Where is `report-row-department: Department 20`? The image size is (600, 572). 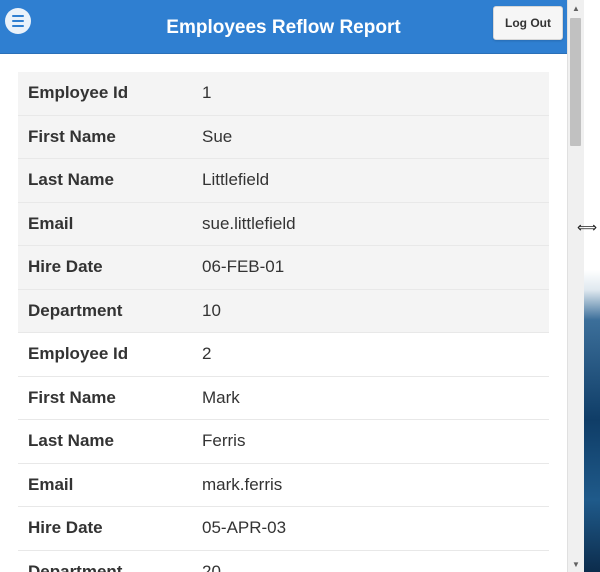 report-row-department: Department 20 is located at coordinates (283, 561).